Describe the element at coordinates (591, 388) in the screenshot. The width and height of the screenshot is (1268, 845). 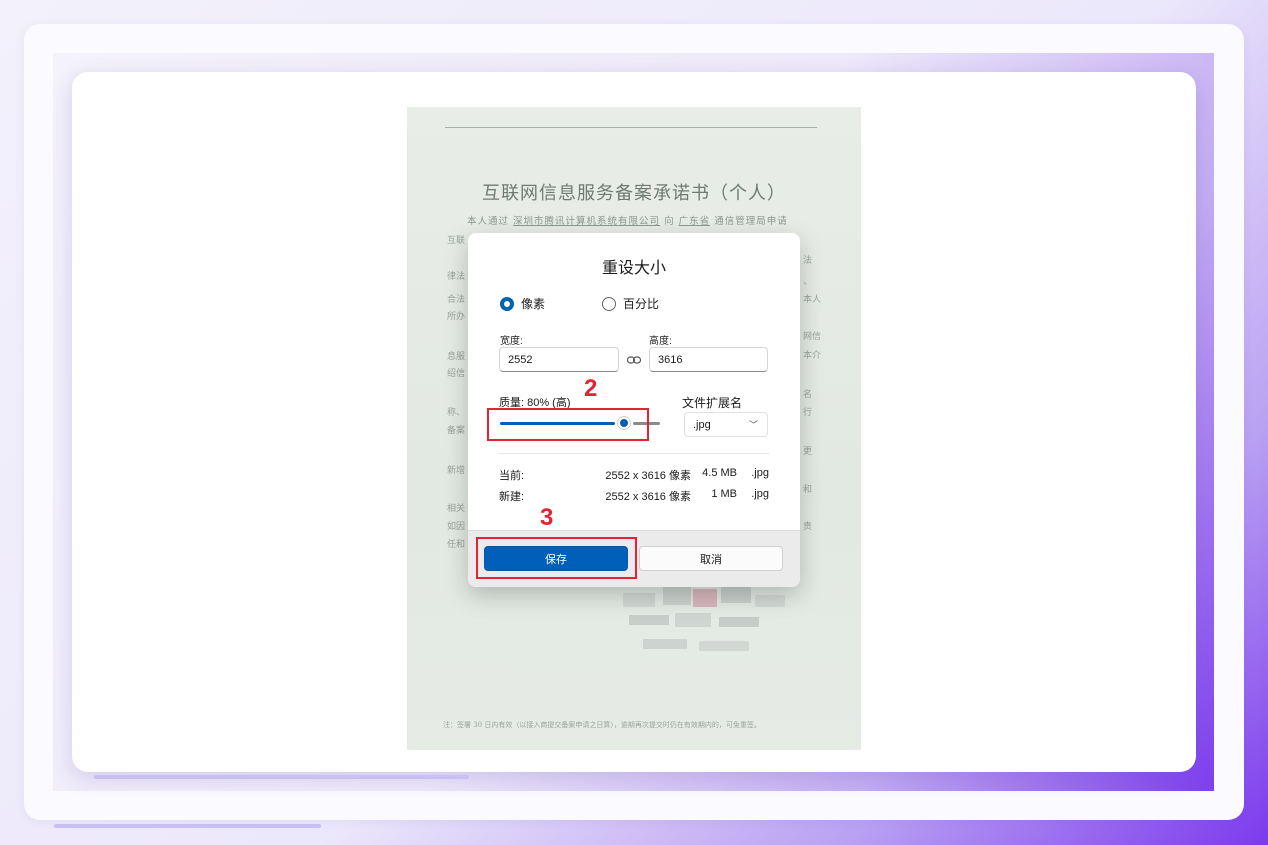
I see `step-number-2: 2` at that location.